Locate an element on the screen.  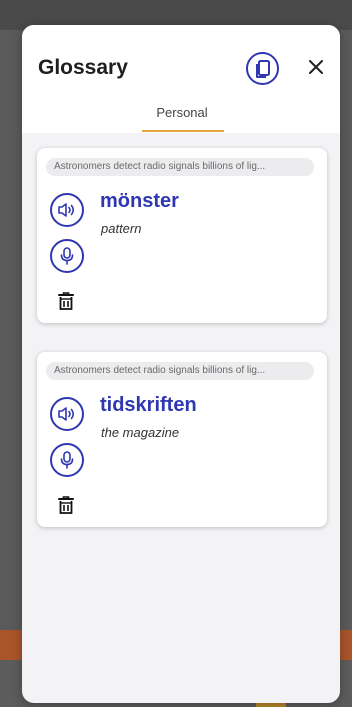
glossary-word: mönster is located at coordinates (139, 201).